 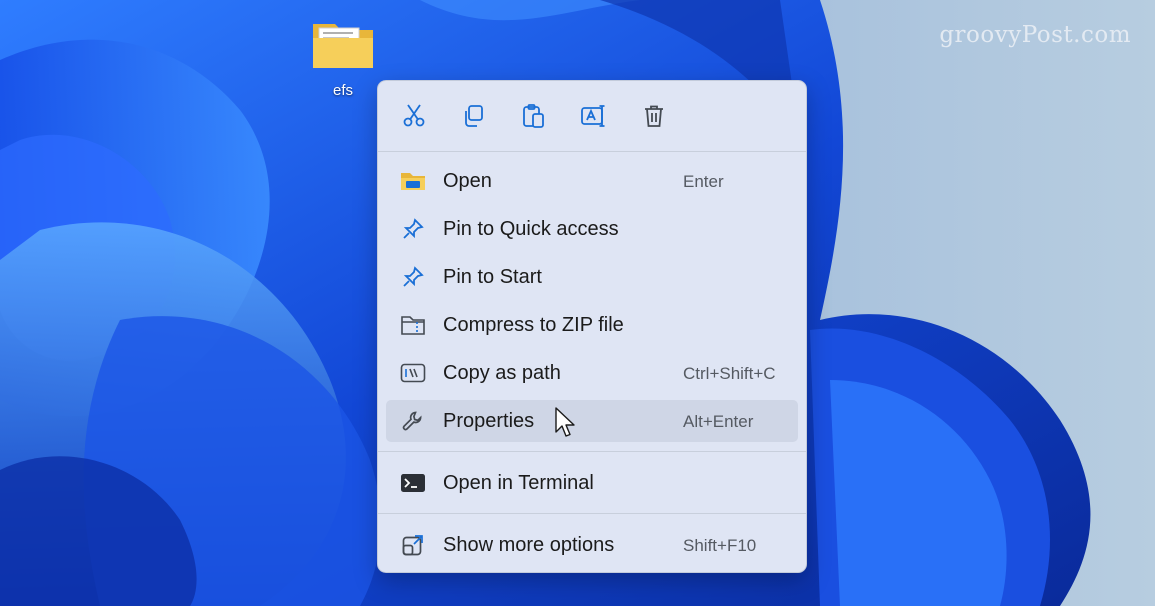 What do you see at coordinates (592, 277) in the screenshot?
I see `menu-item-pin-start: Pin to Start` at bounding box center [592, 277].